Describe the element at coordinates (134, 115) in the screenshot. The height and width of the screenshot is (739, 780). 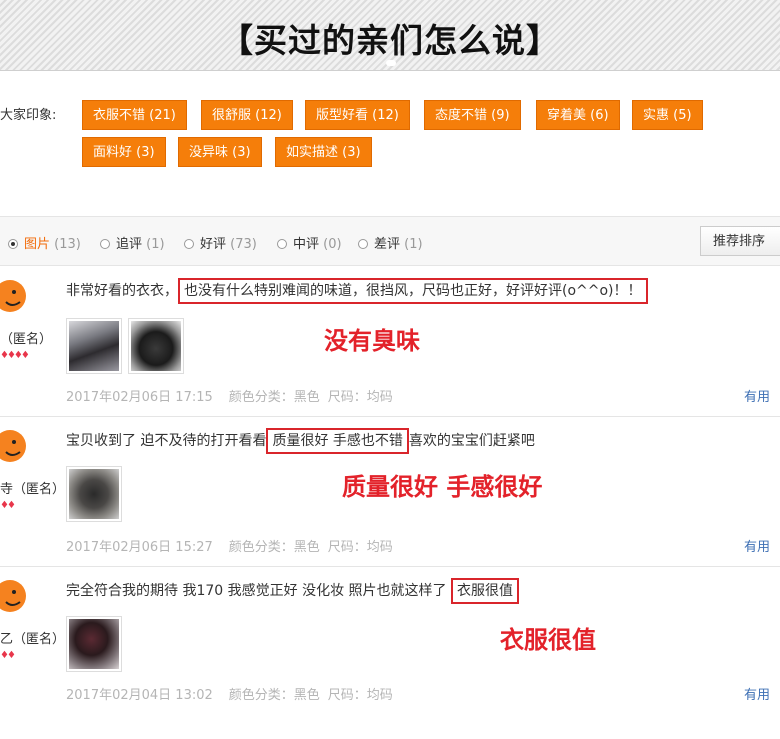
I see `impression-tag: 衣服不错 (21)` at that location.